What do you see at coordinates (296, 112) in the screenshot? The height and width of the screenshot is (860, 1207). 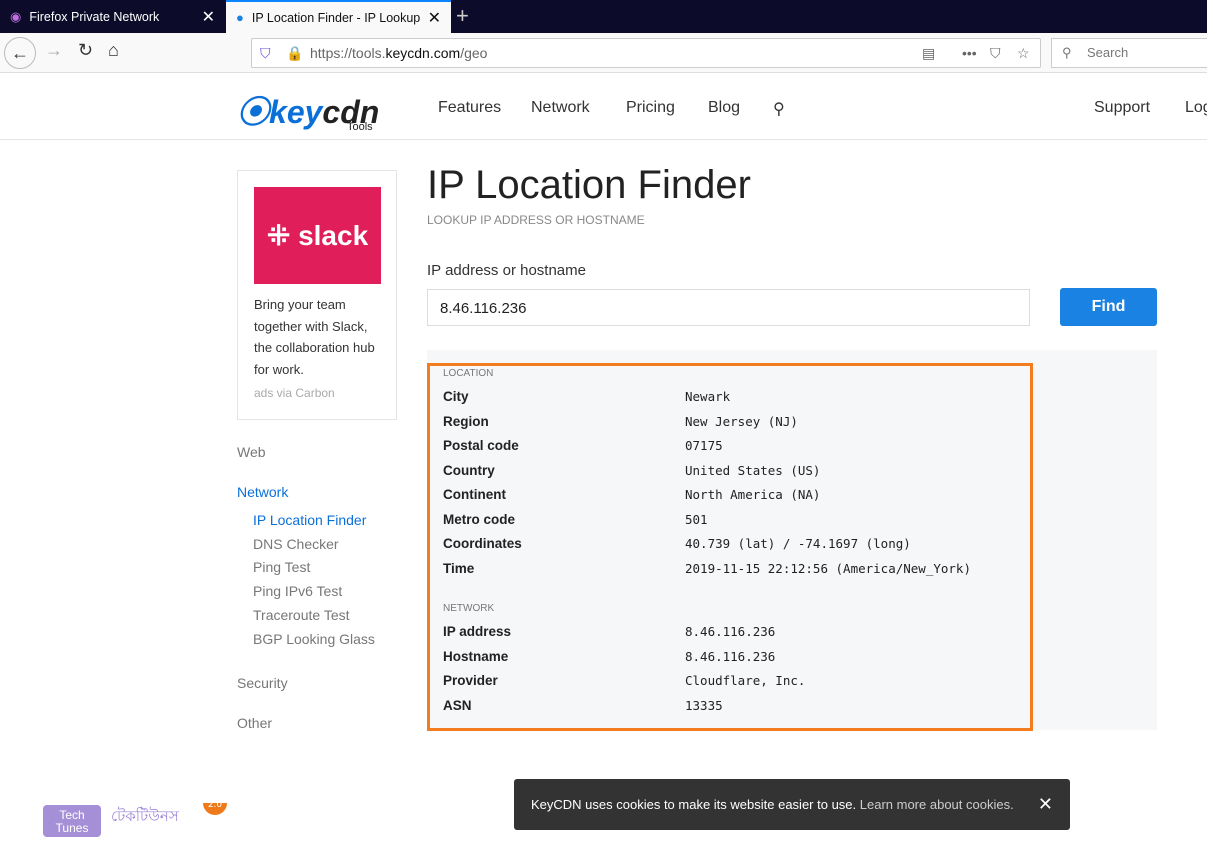 I see `logo-key: key` at bounding box center [296, 112].